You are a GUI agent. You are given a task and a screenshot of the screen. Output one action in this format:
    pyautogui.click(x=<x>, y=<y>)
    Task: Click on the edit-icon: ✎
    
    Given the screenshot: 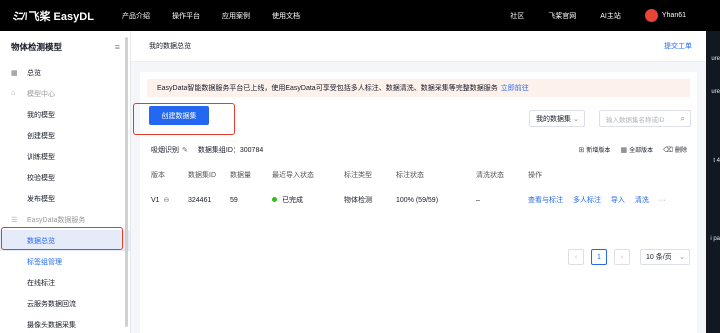 What is the action you would take?
    pyautogui.click(x=185, y=150)
    